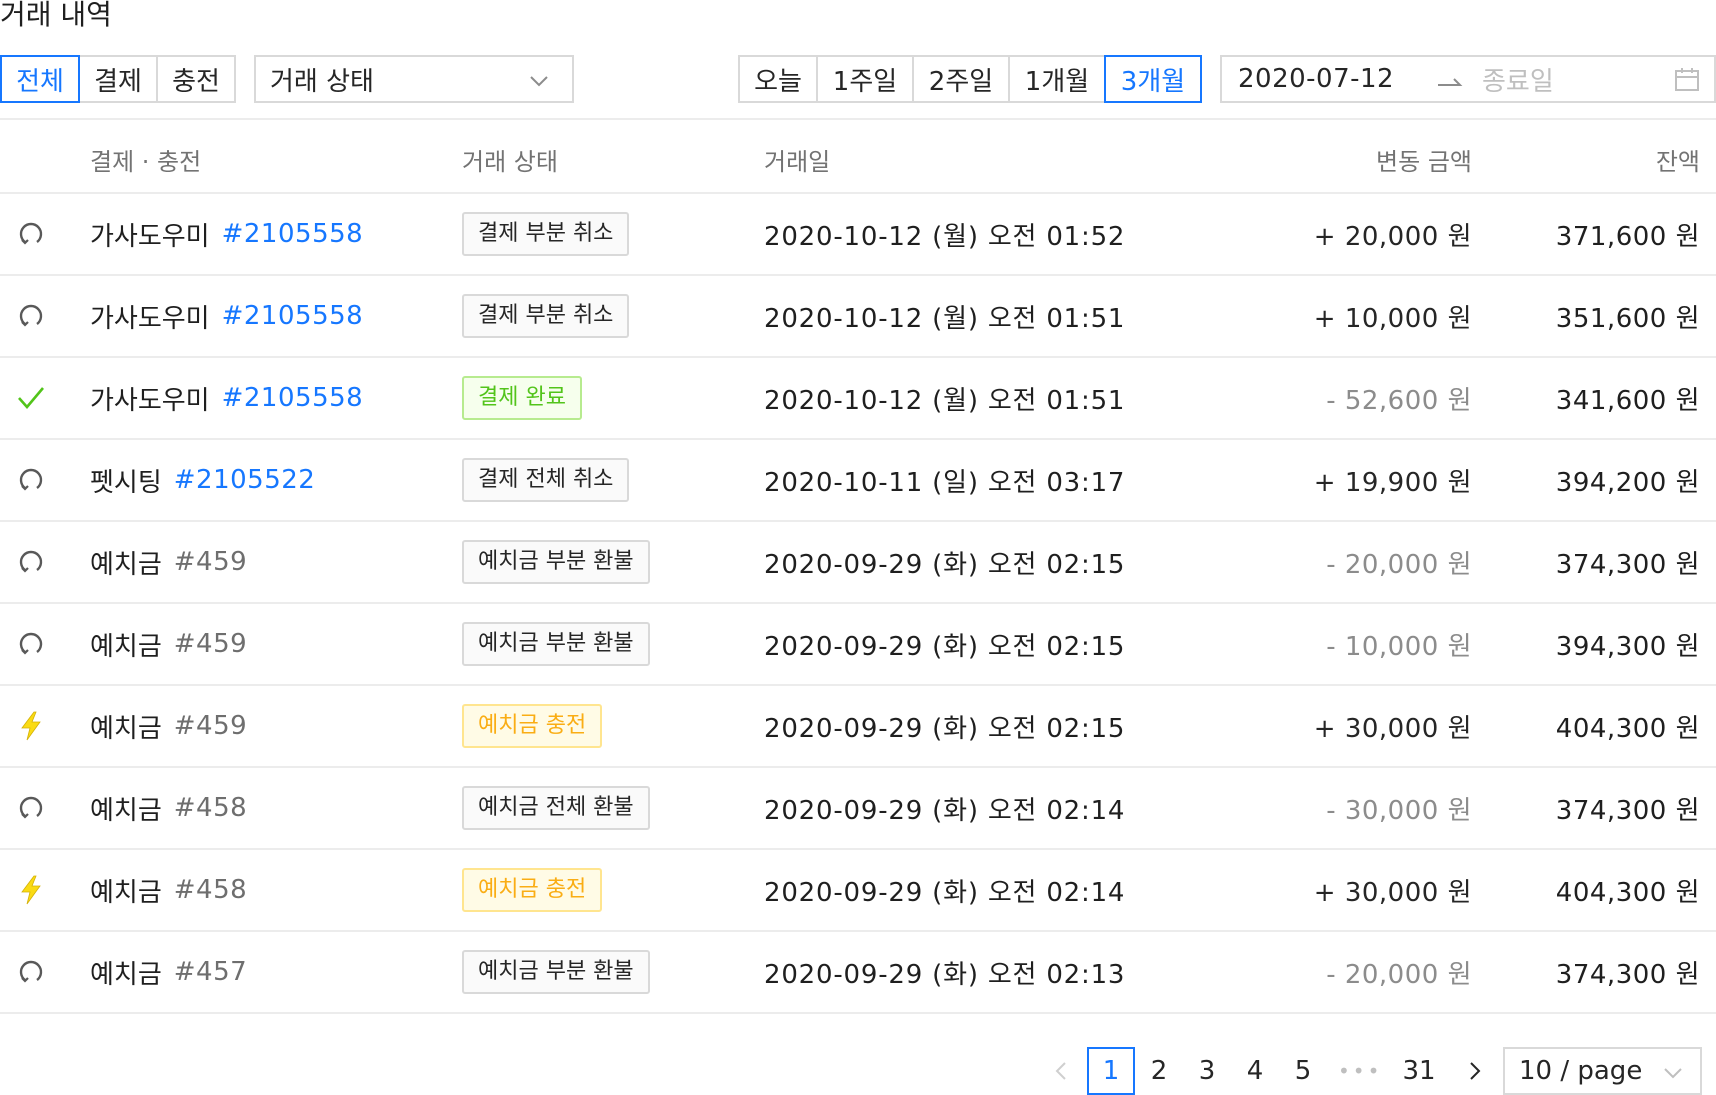 The image size is (1716, 1095). What do you see at coordinates (1111, 1071) in the screenshot?
I see `page-button-1: 1` at bounding box center [1111, 1071].